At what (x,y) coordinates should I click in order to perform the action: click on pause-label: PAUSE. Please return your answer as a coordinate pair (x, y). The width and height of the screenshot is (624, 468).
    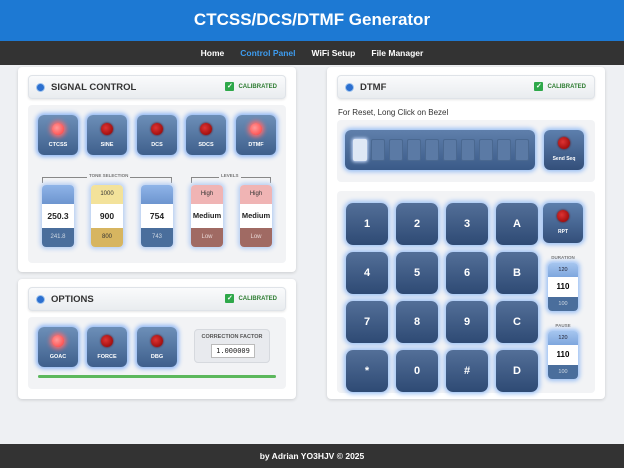
    Looking at the image, I should click on (563, 325).